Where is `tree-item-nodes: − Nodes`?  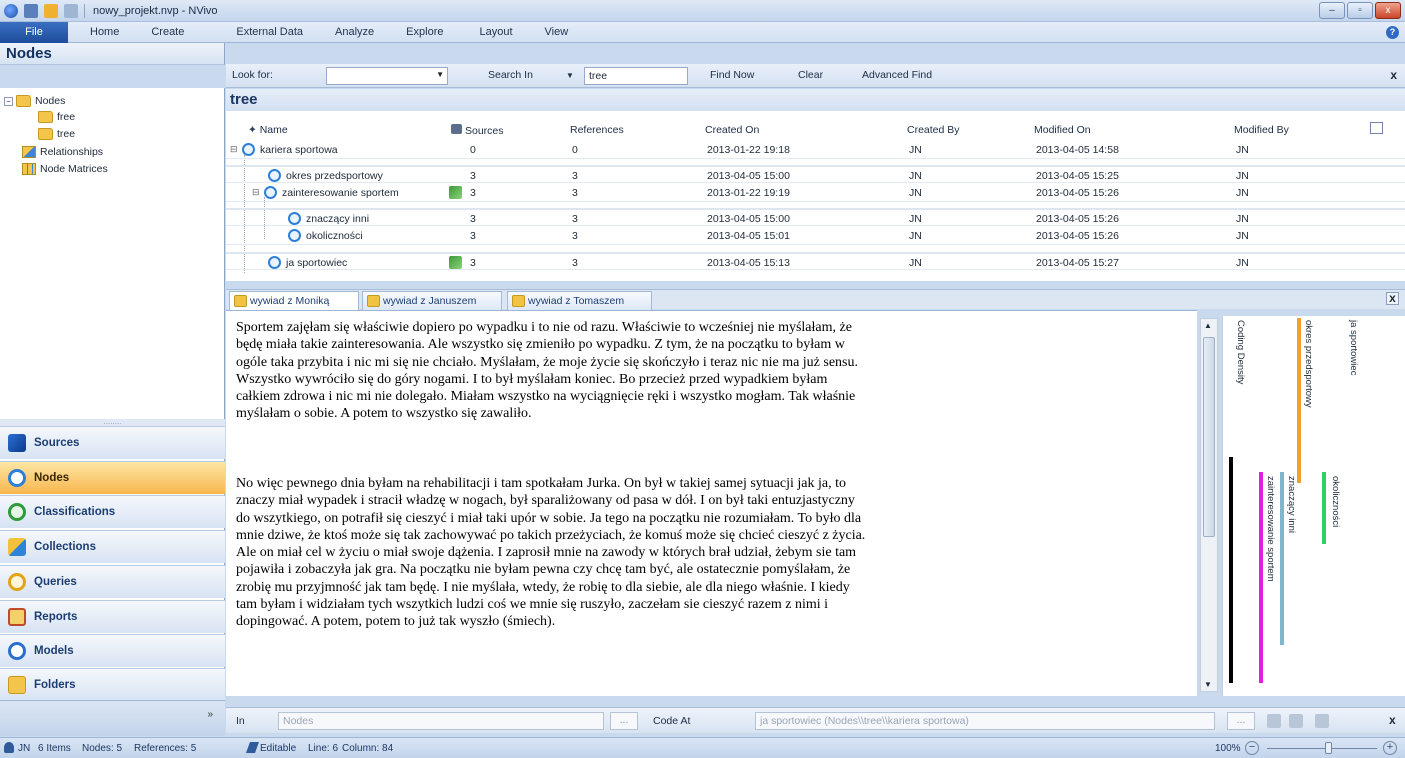 tree-item-nodes: − Nodes is located at coordinates (34, 101).